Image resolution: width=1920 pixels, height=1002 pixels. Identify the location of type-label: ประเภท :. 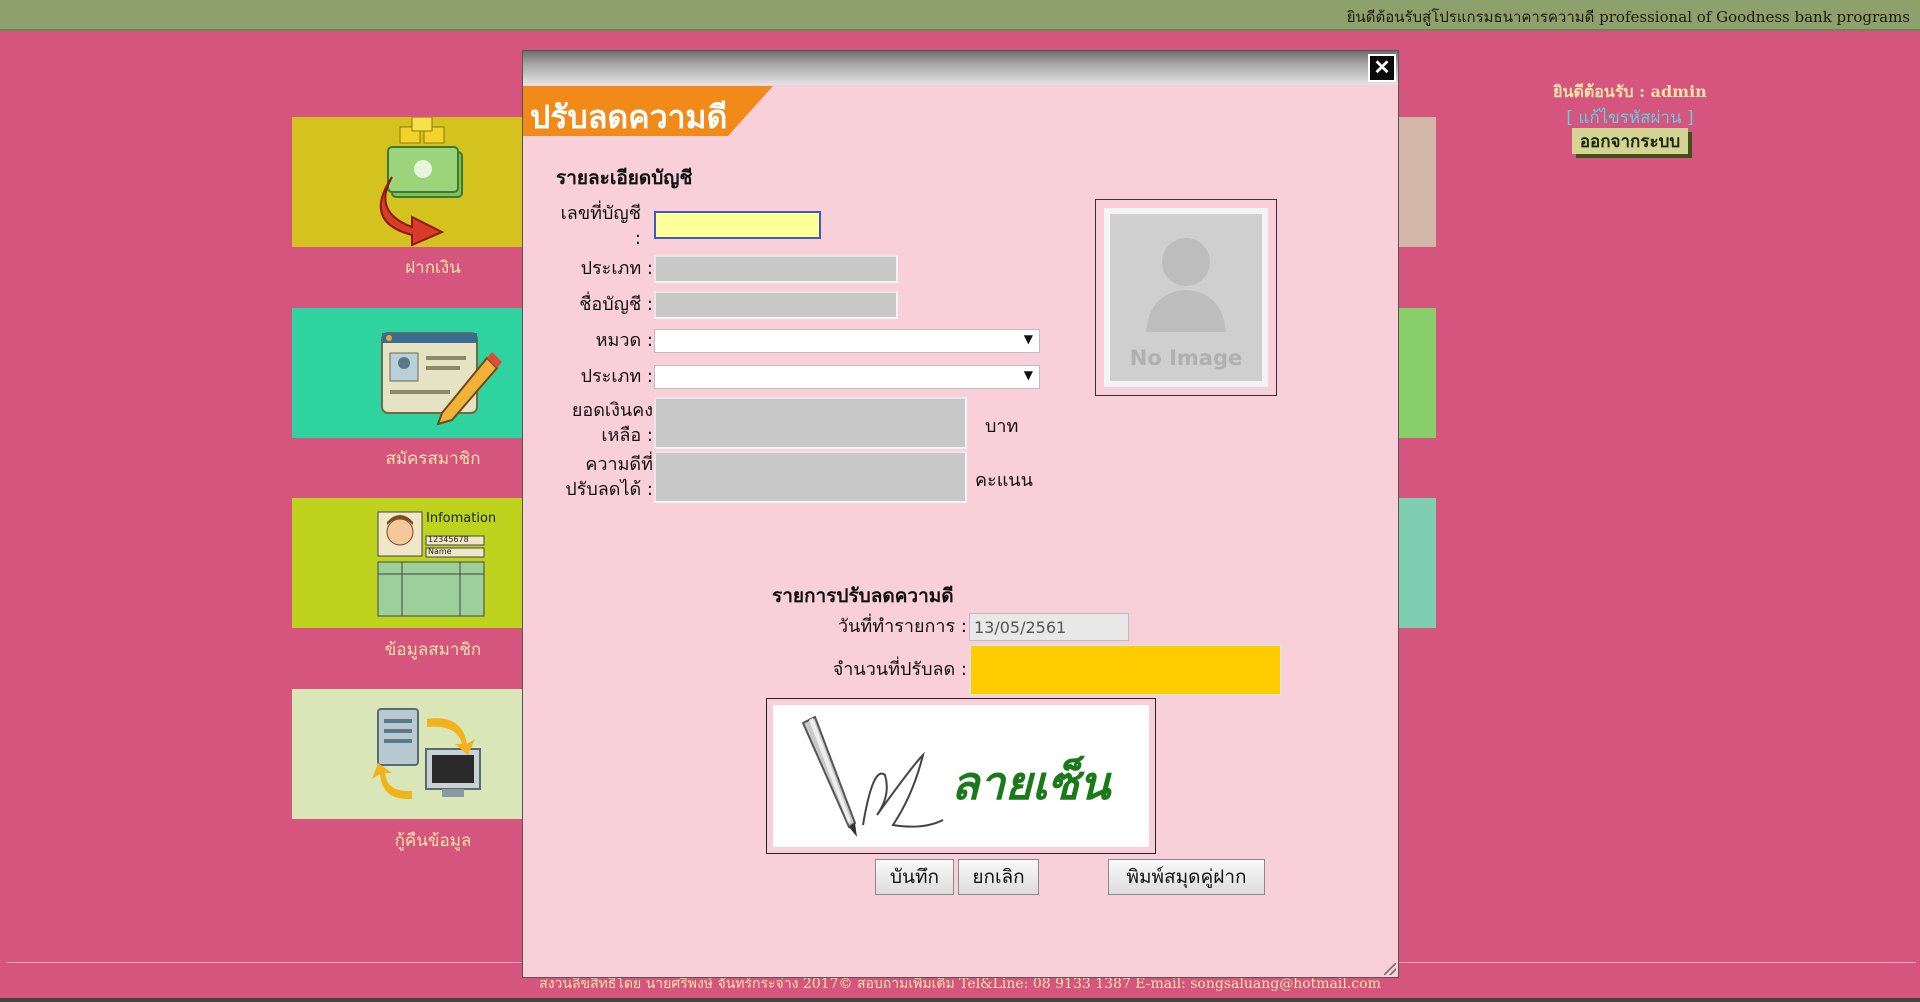
(616, 268).